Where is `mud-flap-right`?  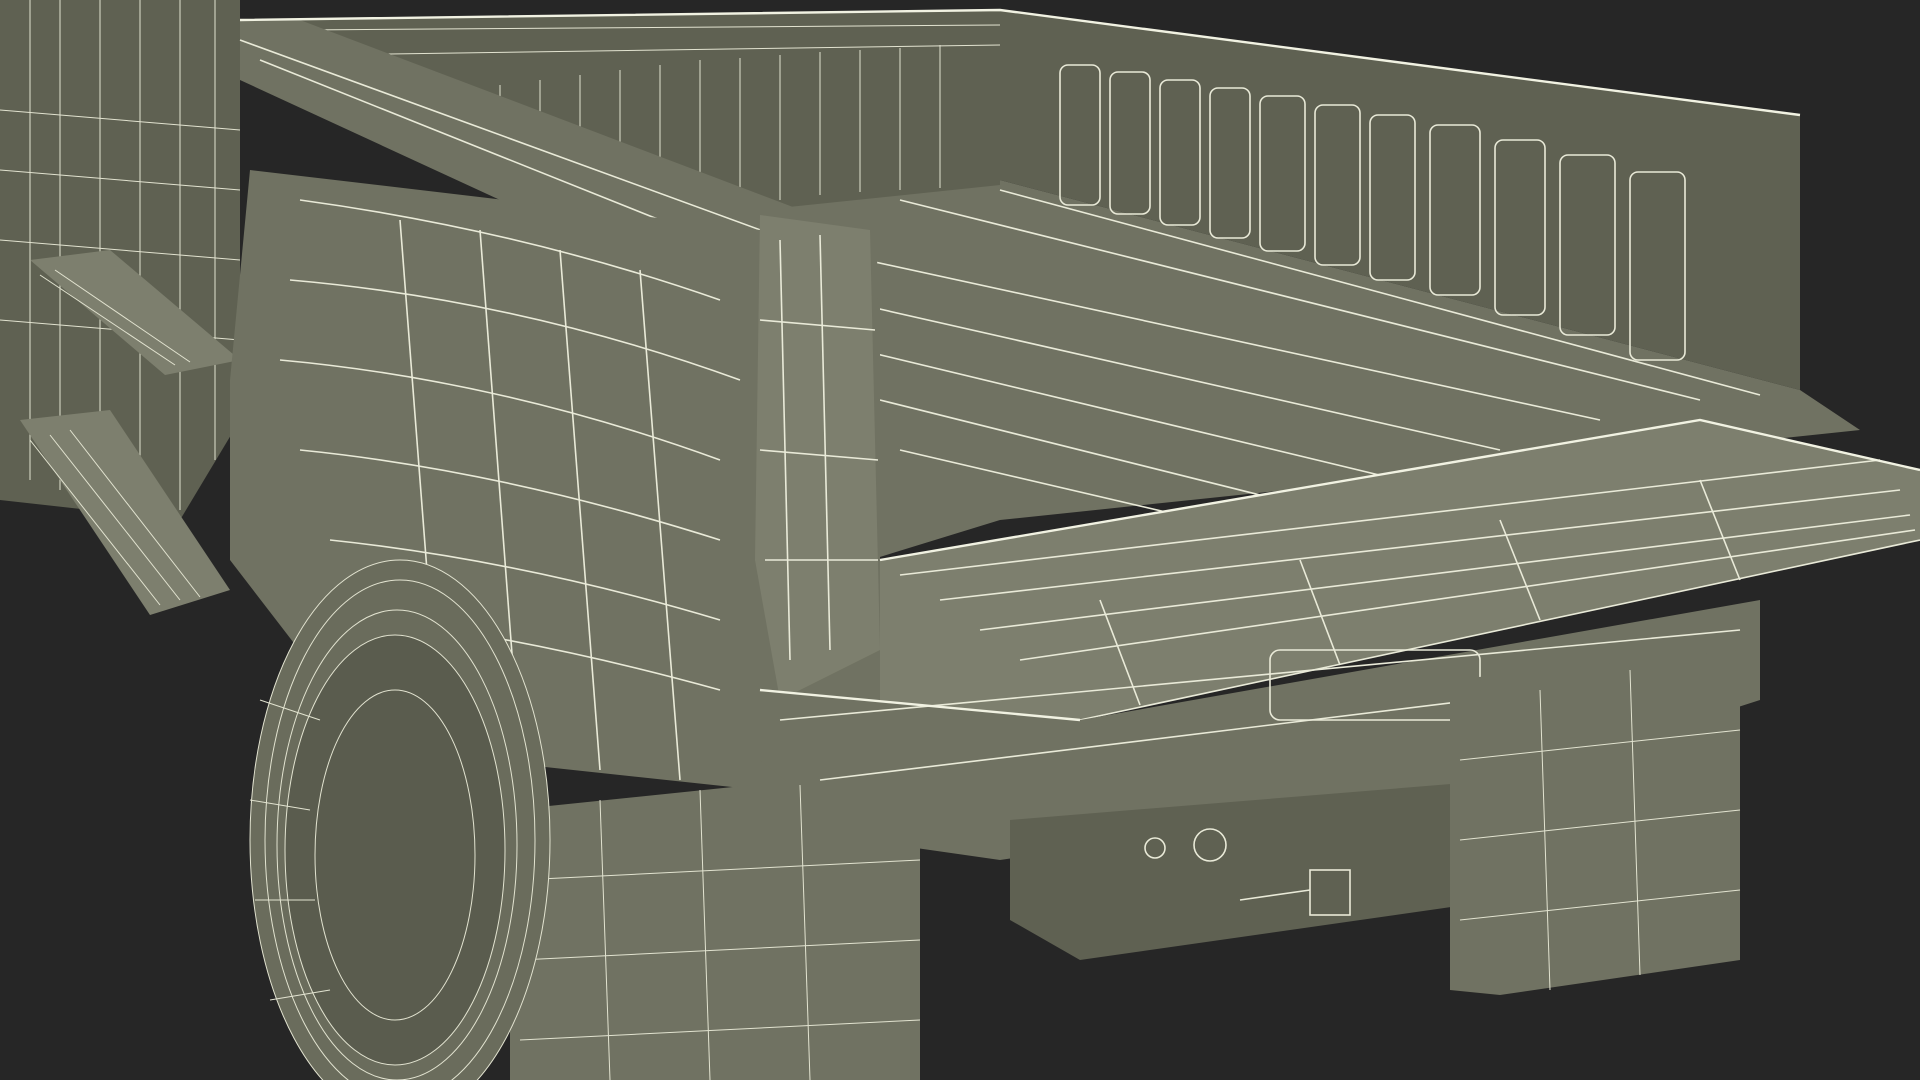 mud-flap-right is located at coordinates (1595, 822).